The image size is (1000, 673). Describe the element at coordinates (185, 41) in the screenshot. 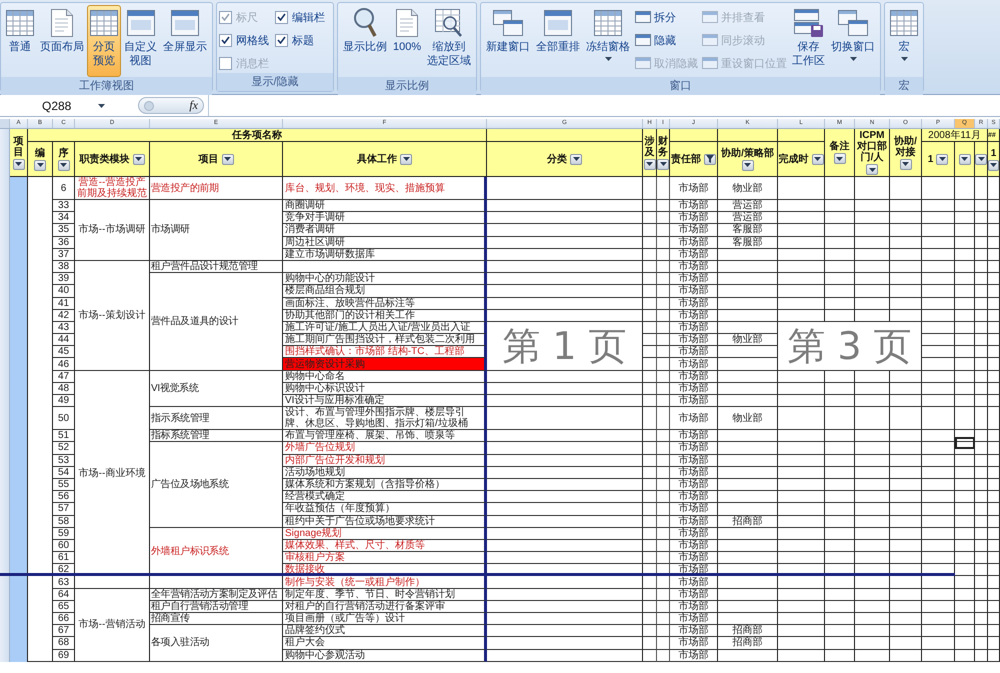

I see `ribbon-button: 全屏显示` at that location.